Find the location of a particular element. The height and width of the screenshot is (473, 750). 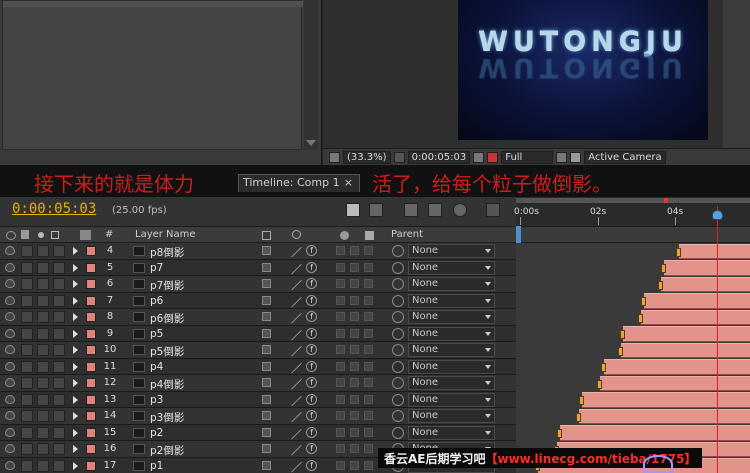

layer-row: 14 p3倒影 ／ f None is located at coordinates (258, 416).